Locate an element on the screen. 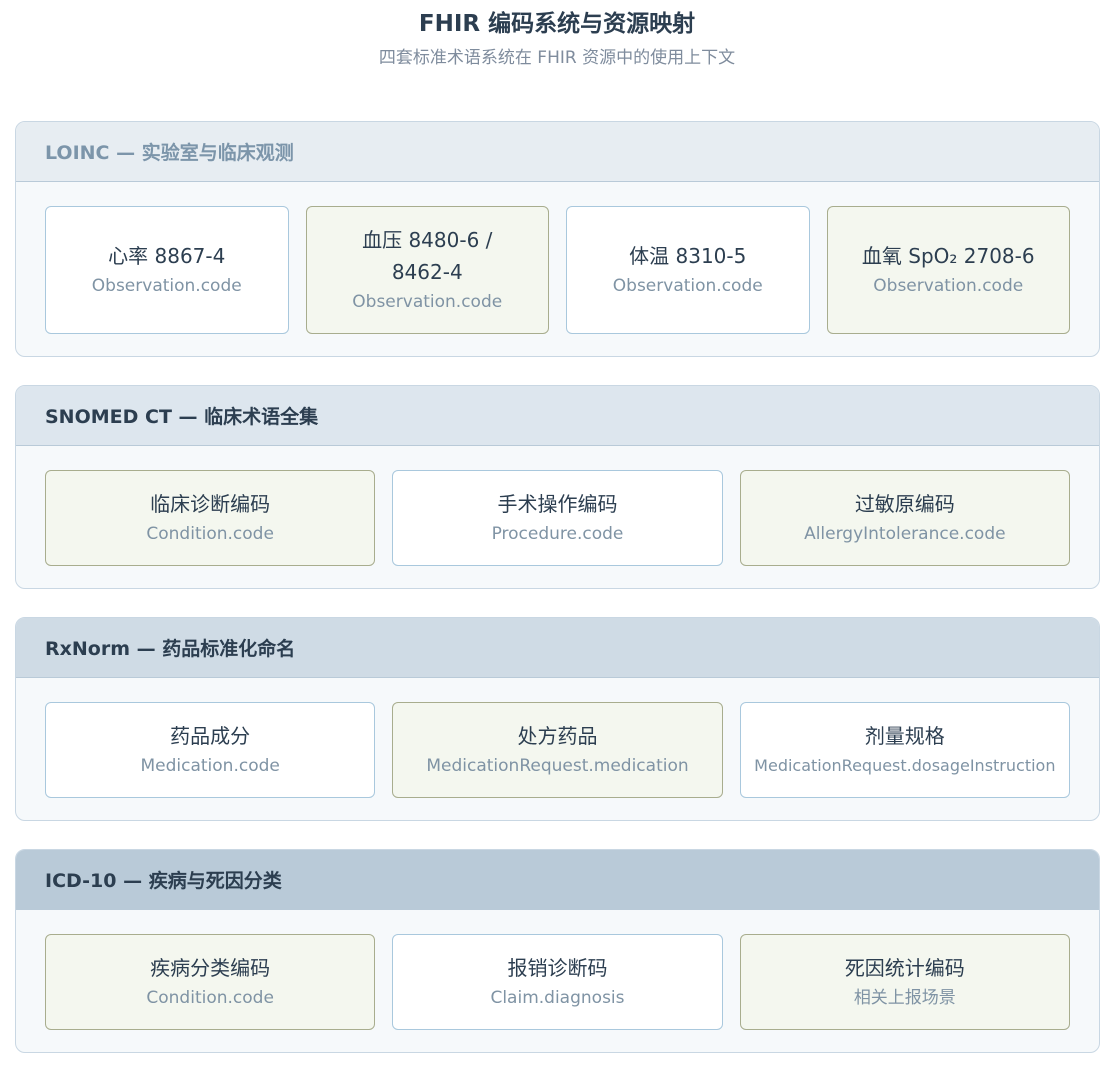 The height and width of the screenshot is (1066, 1114). section-header: RxNorm — 药品标准化命名 is located at coordinates (557, 648).